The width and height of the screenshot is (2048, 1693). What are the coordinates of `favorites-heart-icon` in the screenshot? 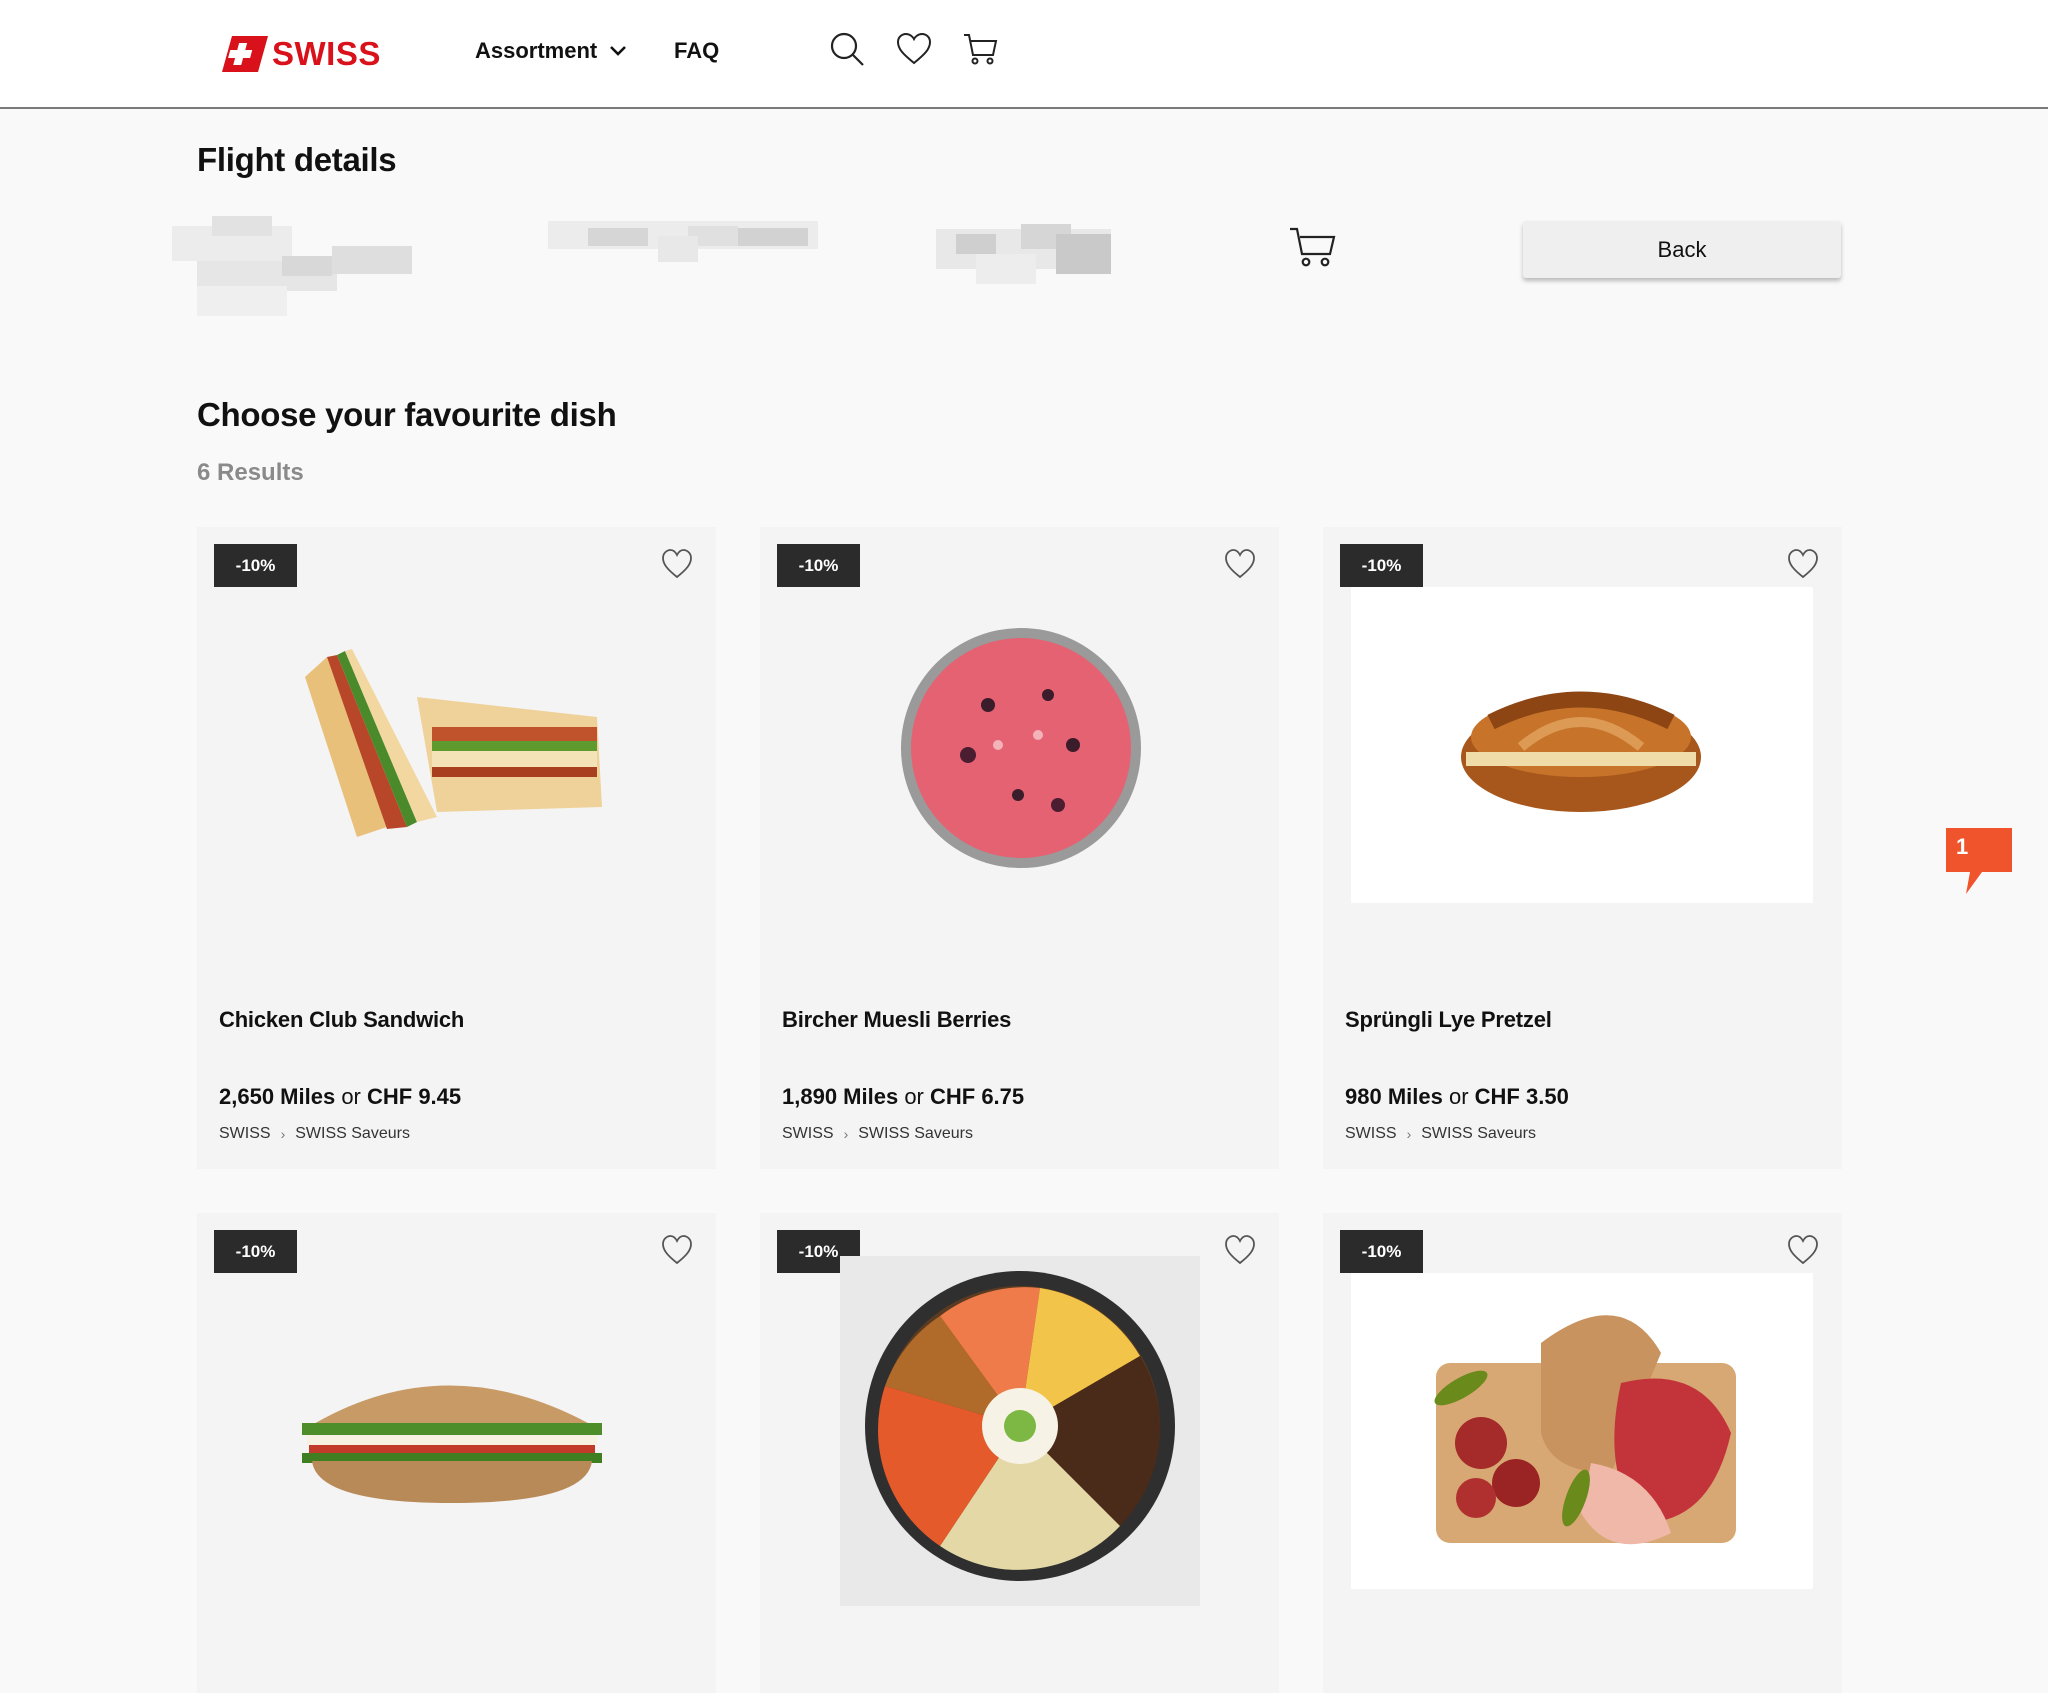 It's located at (914, 49).